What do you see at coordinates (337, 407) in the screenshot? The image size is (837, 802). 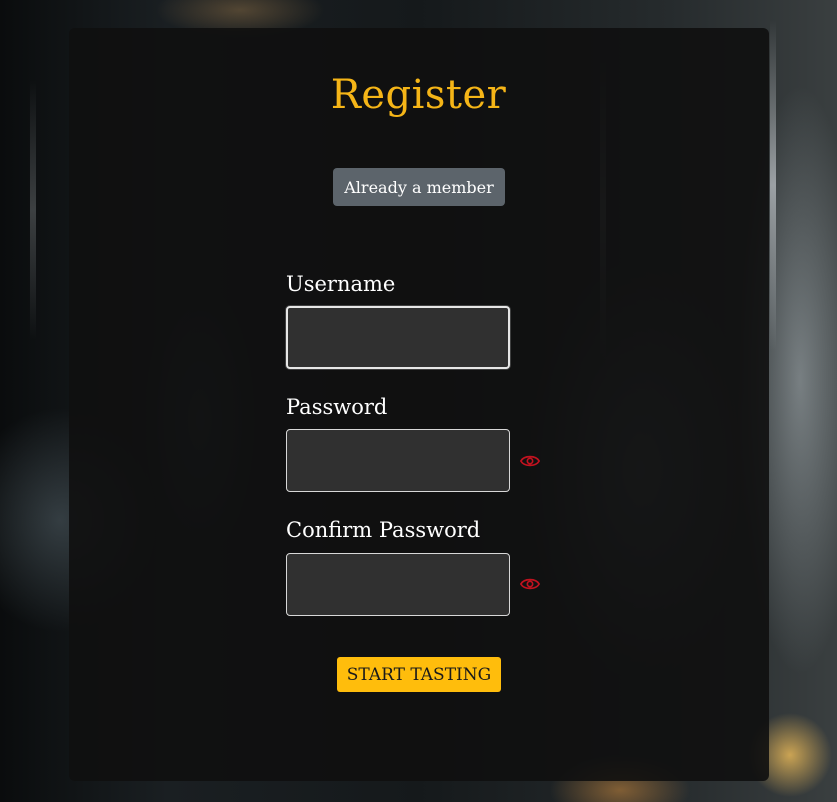 I see `password-label: Password` at bounding box center [337, 407].